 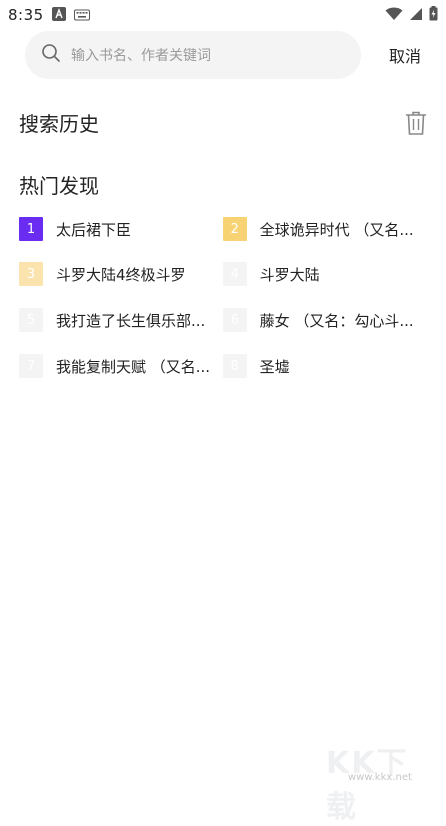 I want to click on app-a-icon, so click(x=59, y=15).